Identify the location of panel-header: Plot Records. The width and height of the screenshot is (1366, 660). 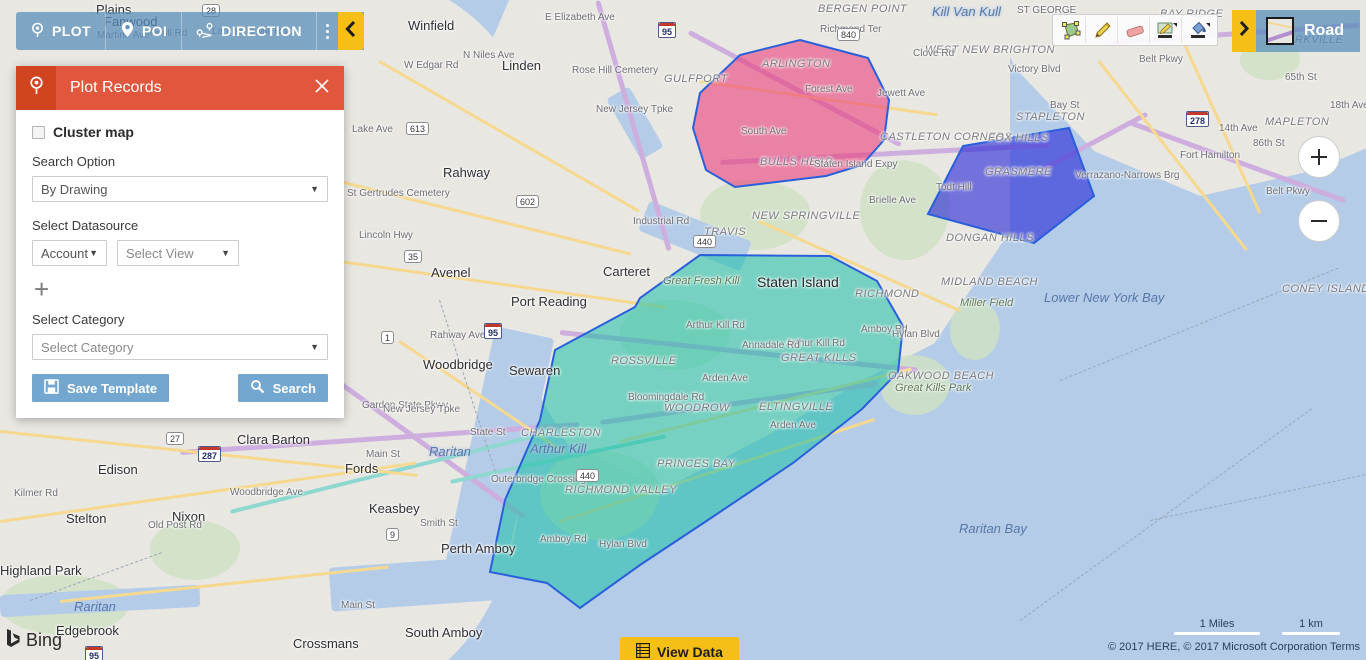
(180, 88).